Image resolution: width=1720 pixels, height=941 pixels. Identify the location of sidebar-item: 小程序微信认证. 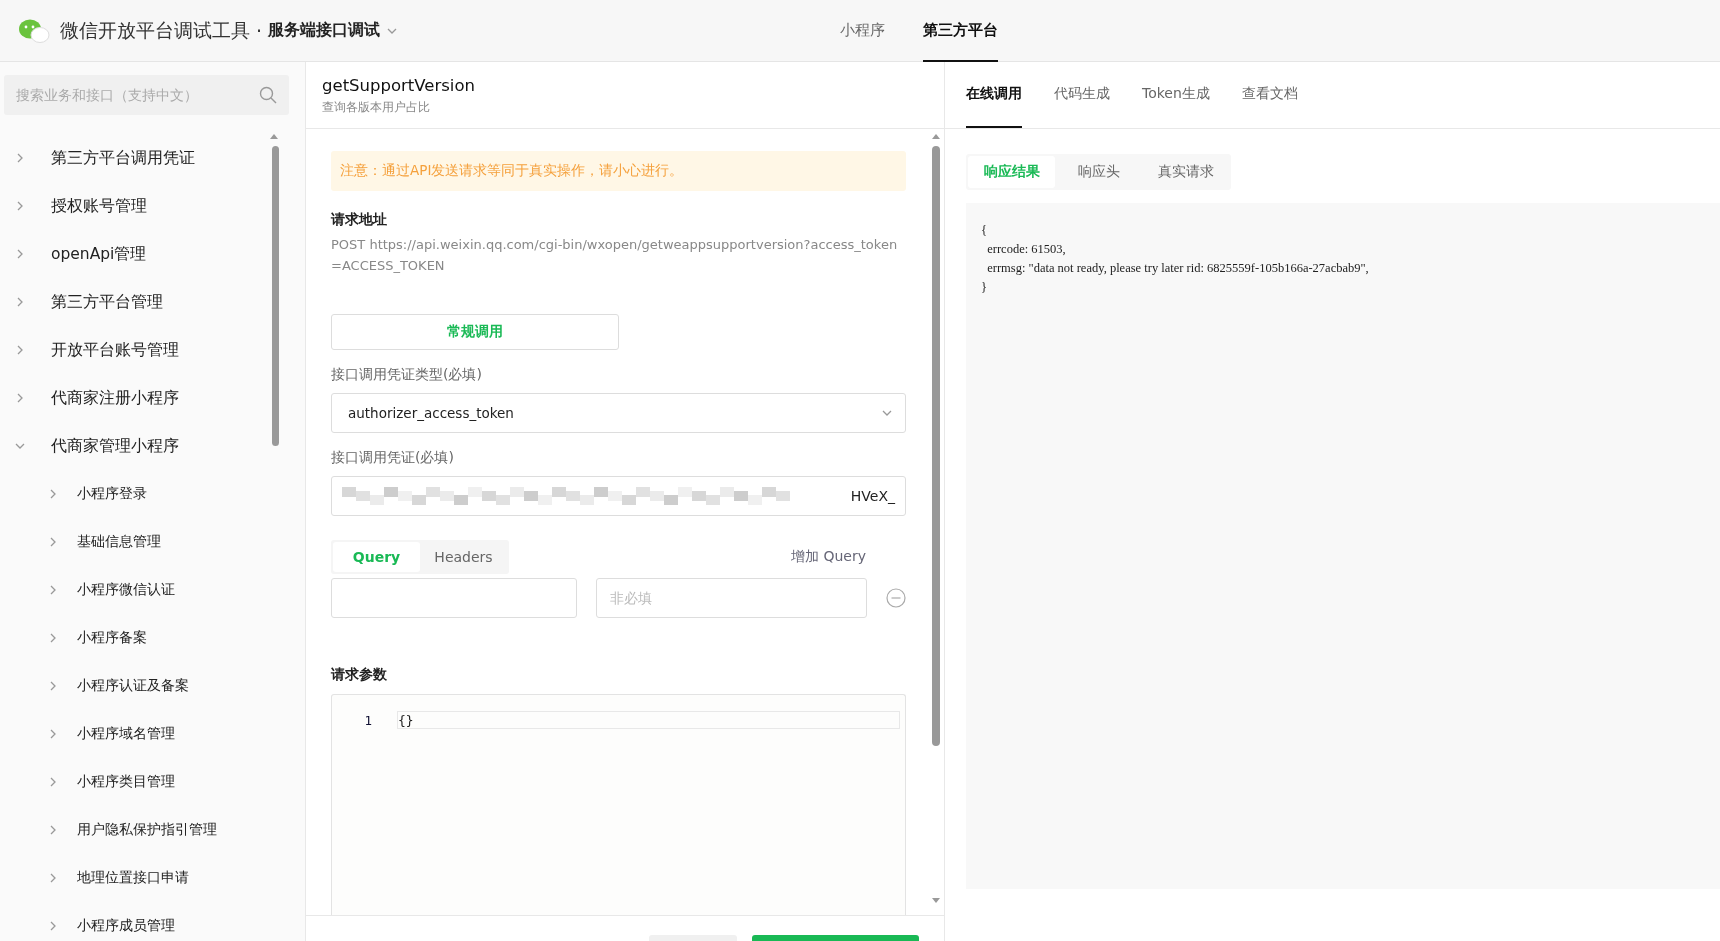
(152, 590).